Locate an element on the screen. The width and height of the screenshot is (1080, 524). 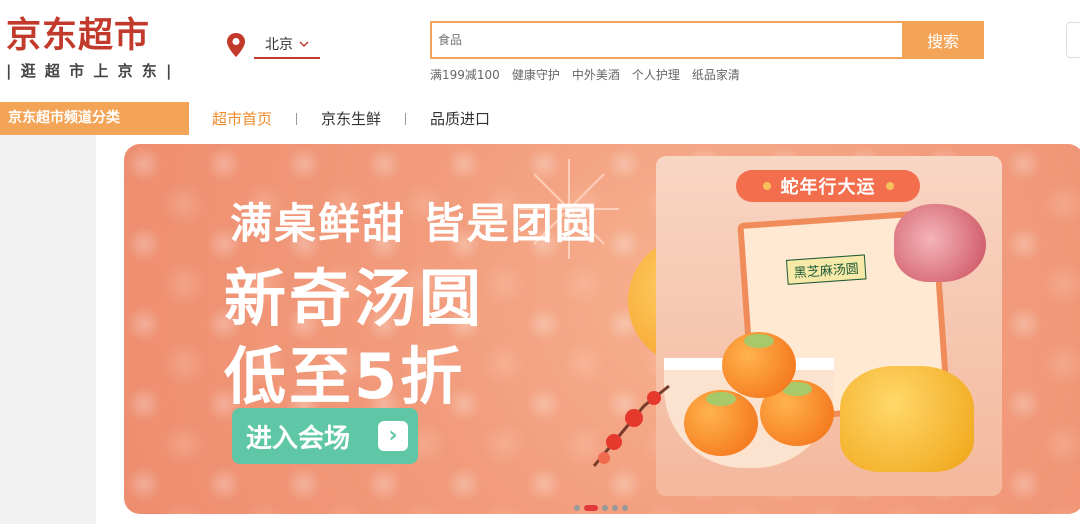
banner-title-line1: 新奇汤圆 is located at coordinates (354, 298).